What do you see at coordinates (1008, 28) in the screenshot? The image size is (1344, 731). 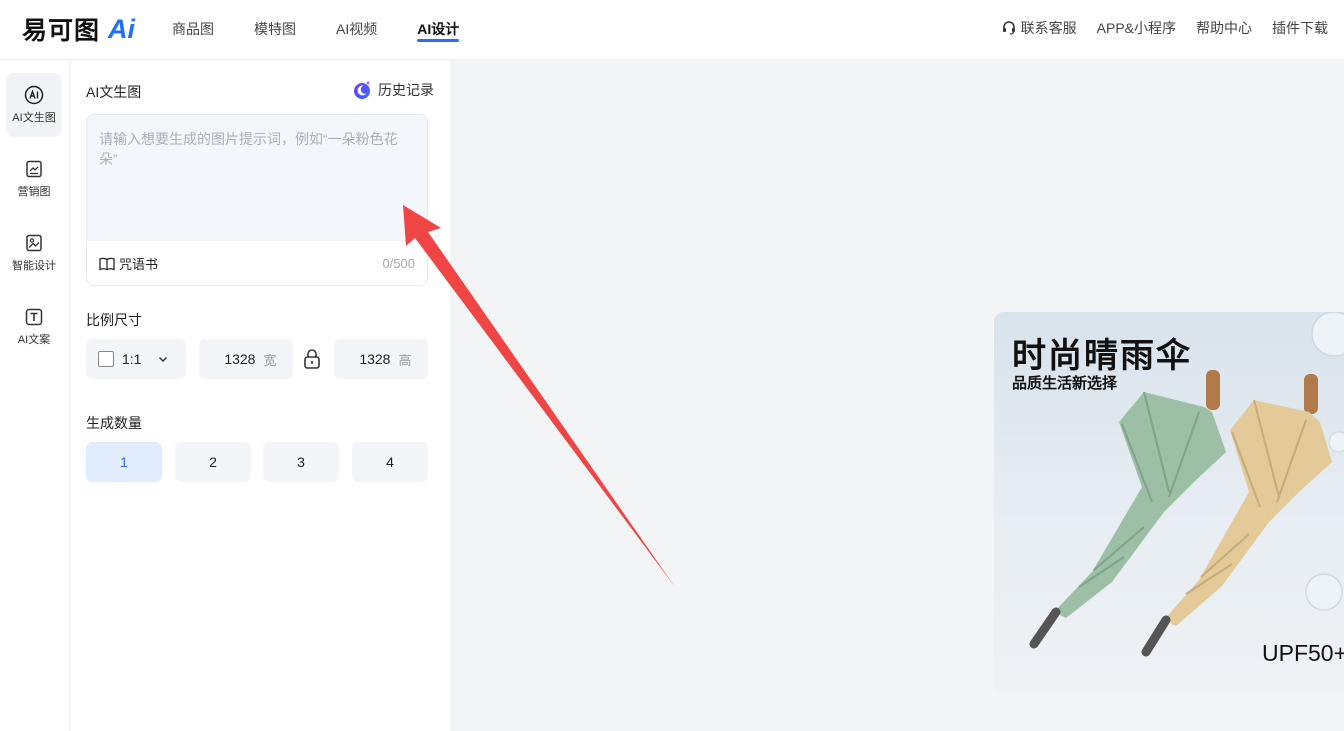 I see `headset-icon` at bounding box center [1008, 28].